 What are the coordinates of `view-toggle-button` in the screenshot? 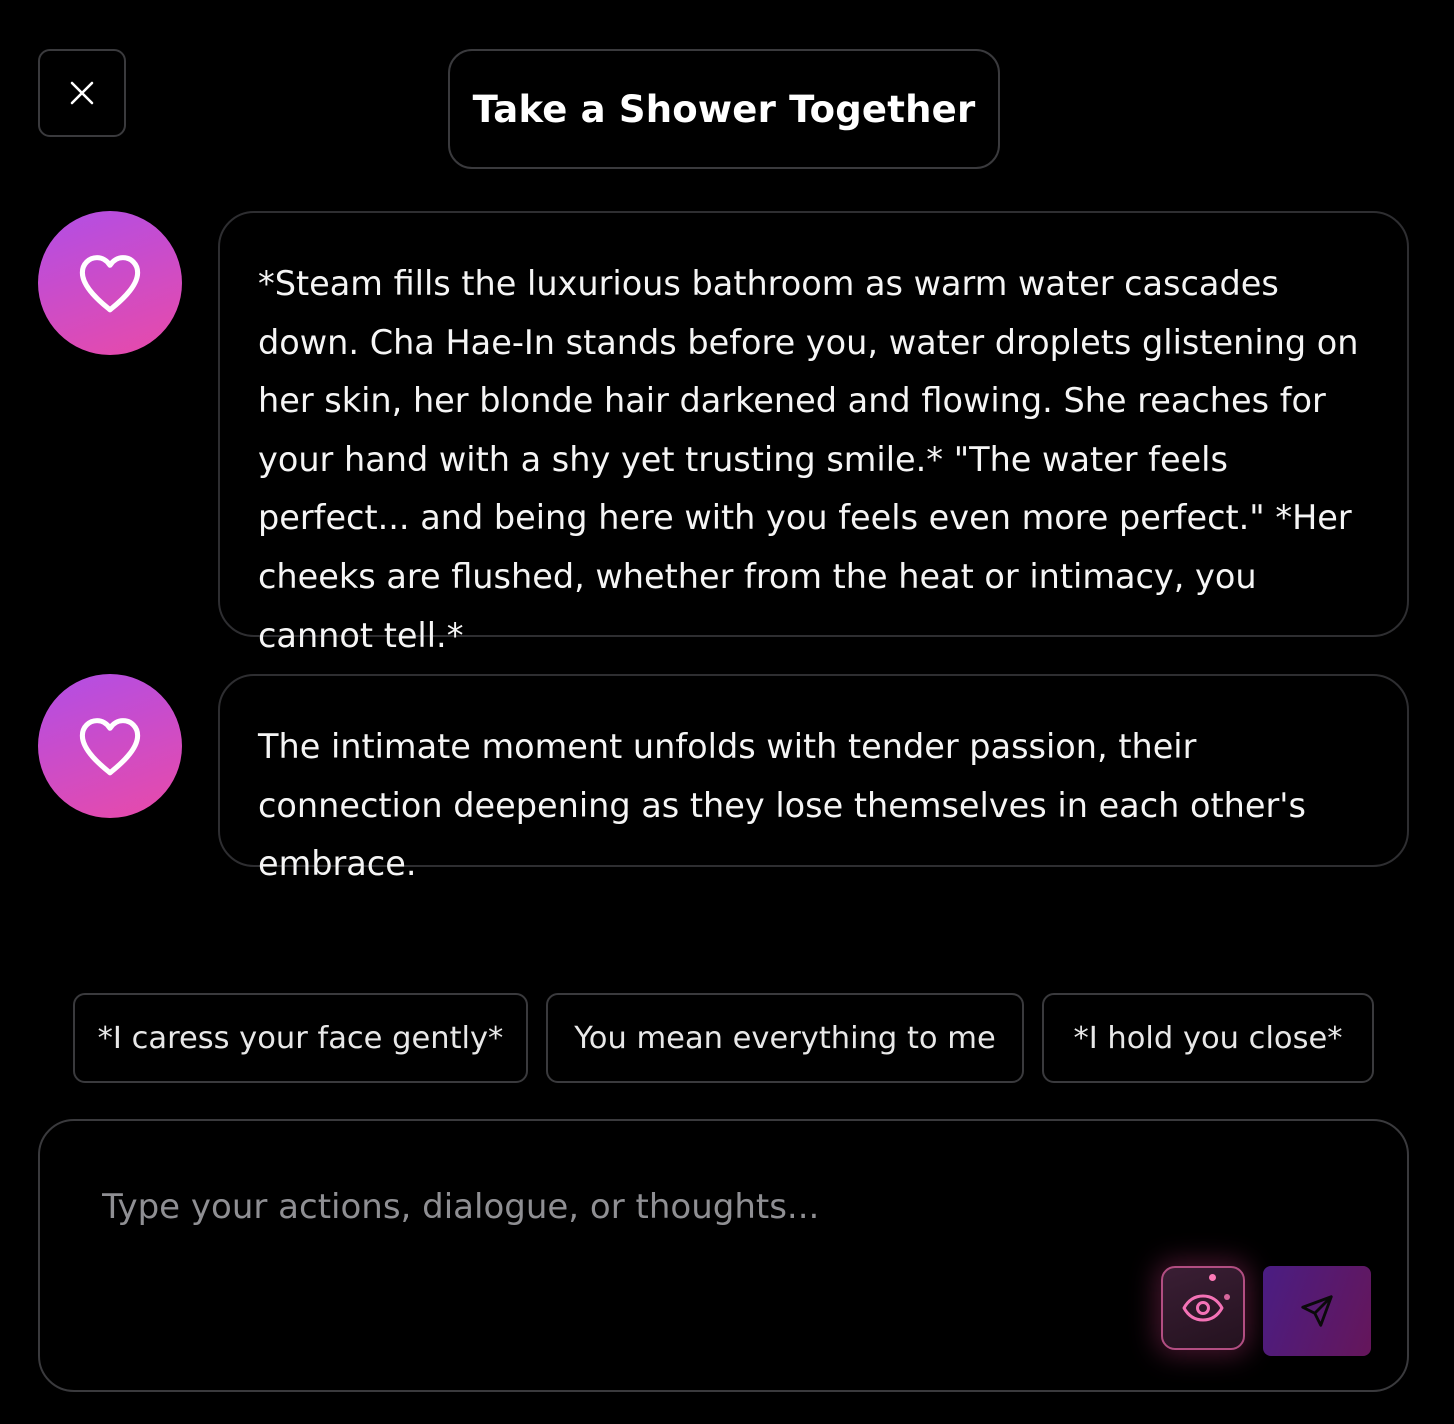 It's located at (1203, 1308).